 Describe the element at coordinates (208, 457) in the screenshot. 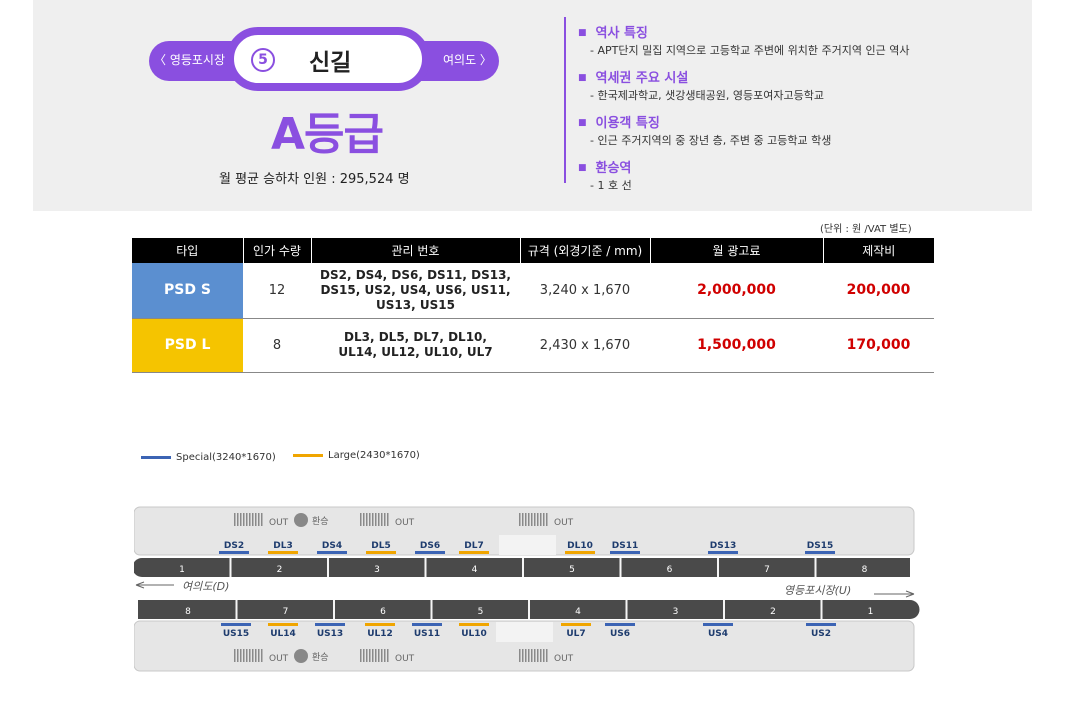

I see `legend-special: Special(3240*1670)` at that location.